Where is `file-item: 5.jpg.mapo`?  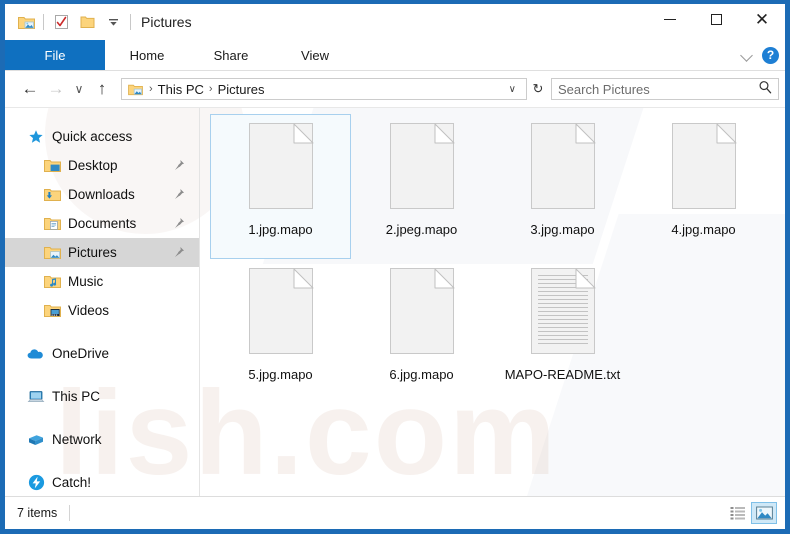 file-item: 5.jpg.mapo is located at coordinates (280, 331).